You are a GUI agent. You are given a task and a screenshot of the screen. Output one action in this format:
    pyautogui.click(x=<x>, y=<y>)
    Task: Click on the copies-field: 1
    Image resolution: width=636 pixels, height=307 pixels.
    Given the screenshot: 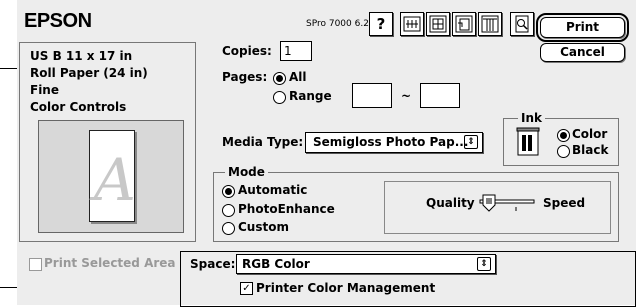 What is the action you would take?
    pyautogui.click(x=296, y=51)
    